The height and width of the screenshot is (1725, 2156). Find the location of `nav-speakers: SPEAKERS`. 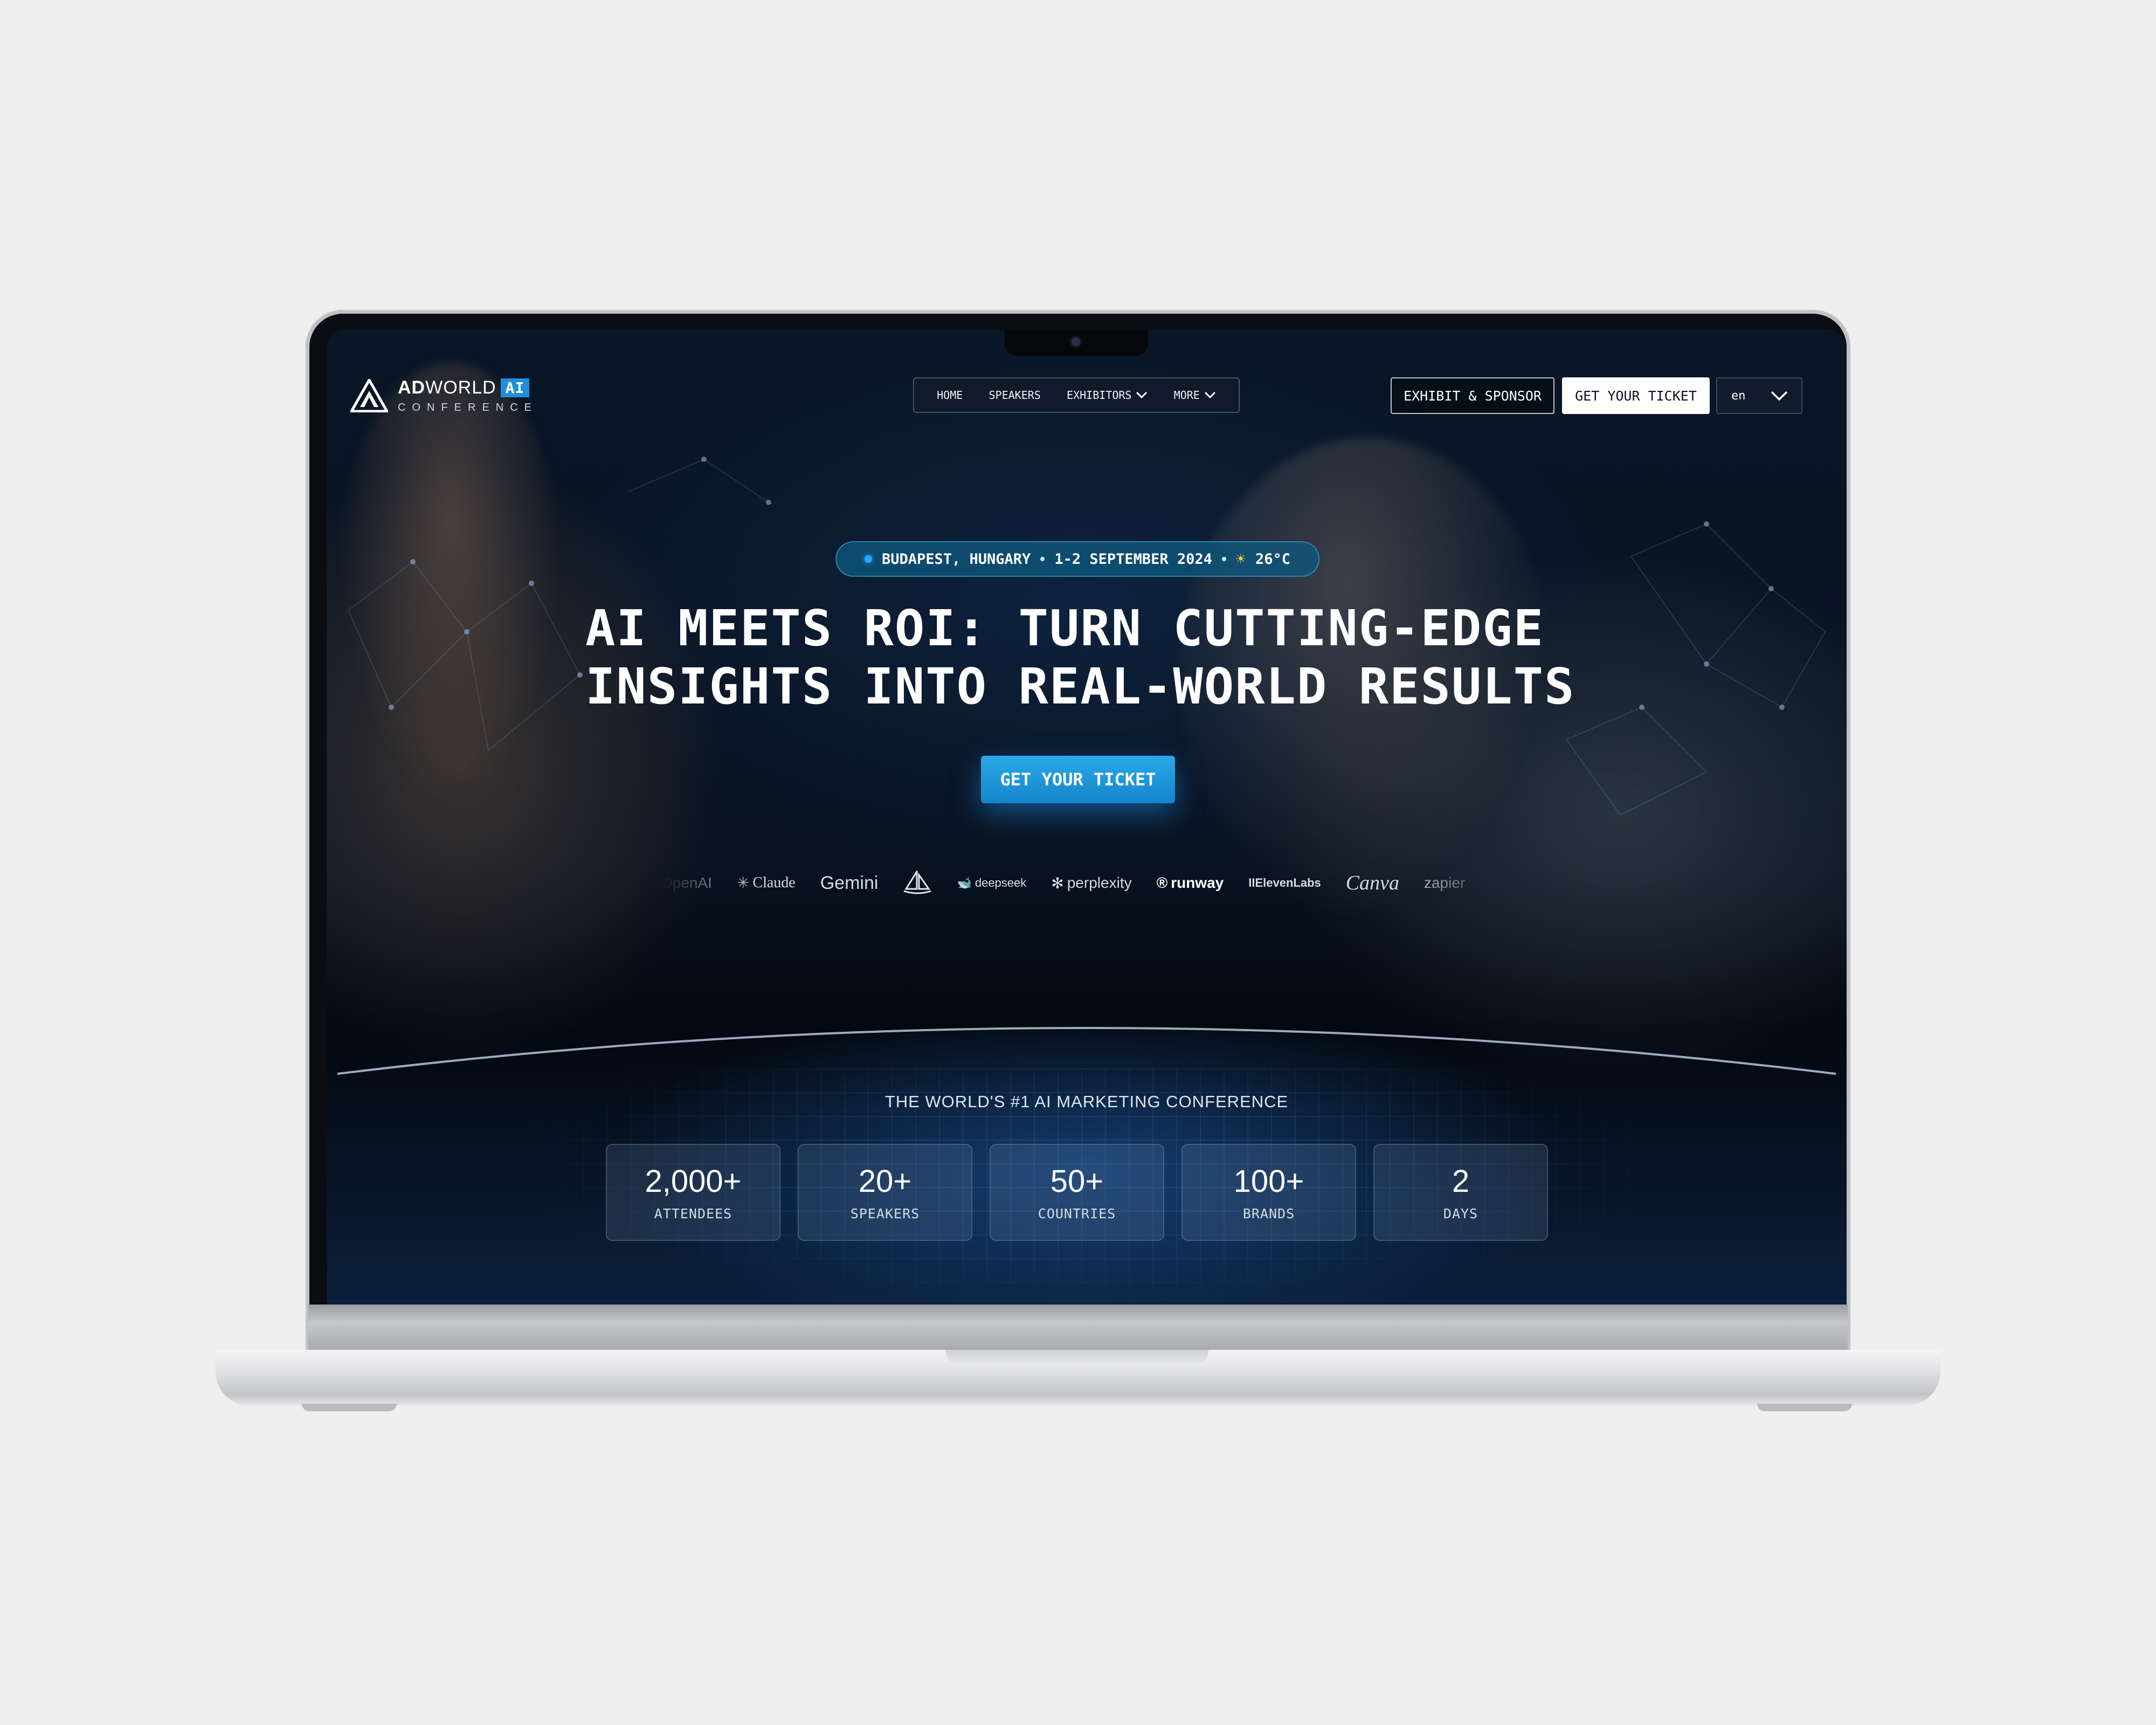

nav-speakers: SPEAKERS is located at coordinates (1015, 395).